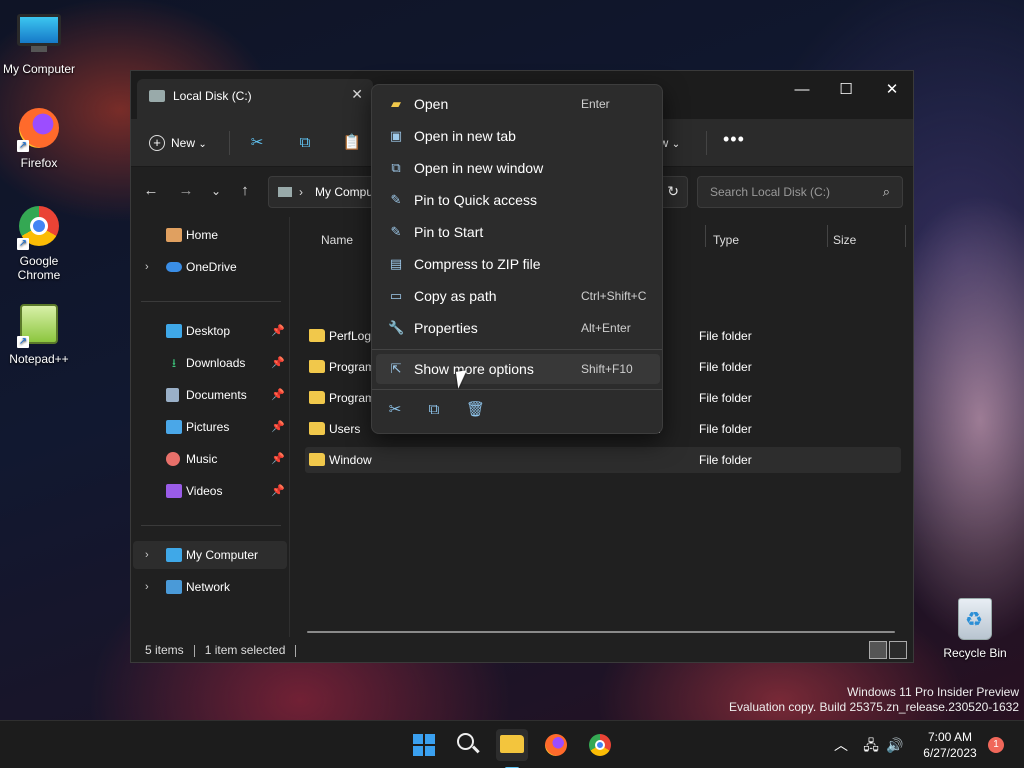 This screenshot has height=768, width=1024. I want to click on desktop-icon-recycle-bin: Recycle Bin, so click(975, 629).